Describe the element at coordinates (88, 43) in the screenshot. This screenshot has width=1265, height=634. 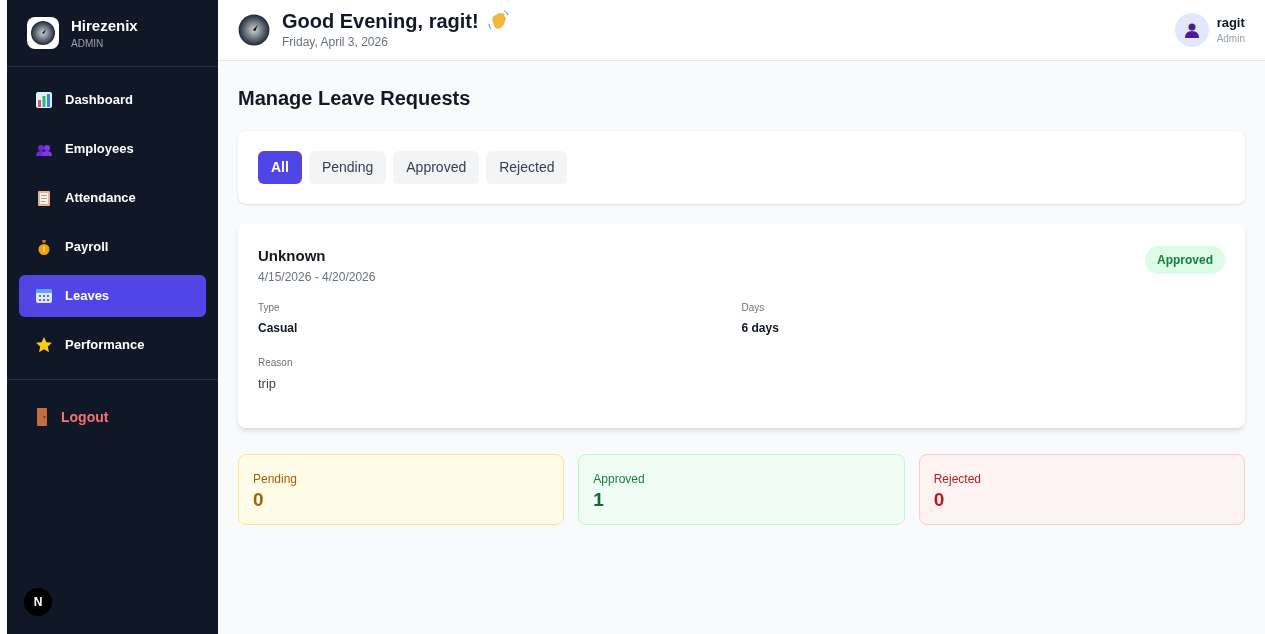
I see `brand-role: ADMIN` at that location.